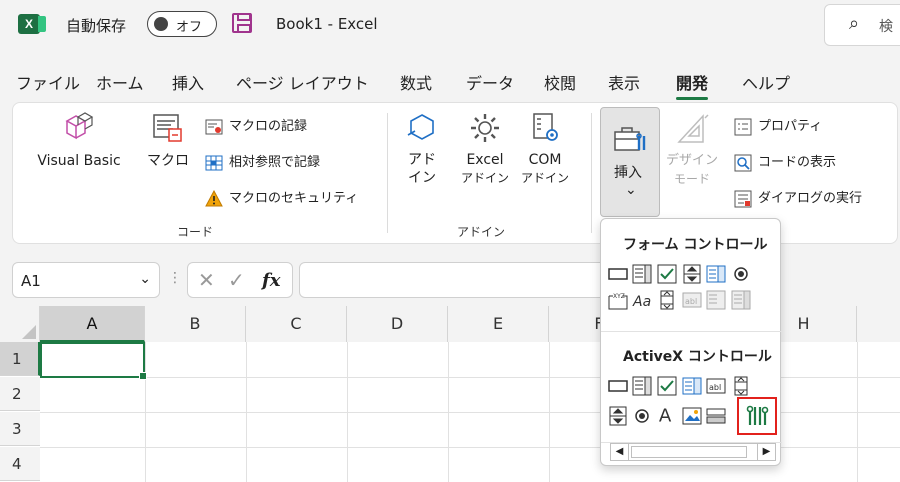  Describe the element at coordinates (741, 274) in the screenshot. I see `form-option-button-icon` at that location.